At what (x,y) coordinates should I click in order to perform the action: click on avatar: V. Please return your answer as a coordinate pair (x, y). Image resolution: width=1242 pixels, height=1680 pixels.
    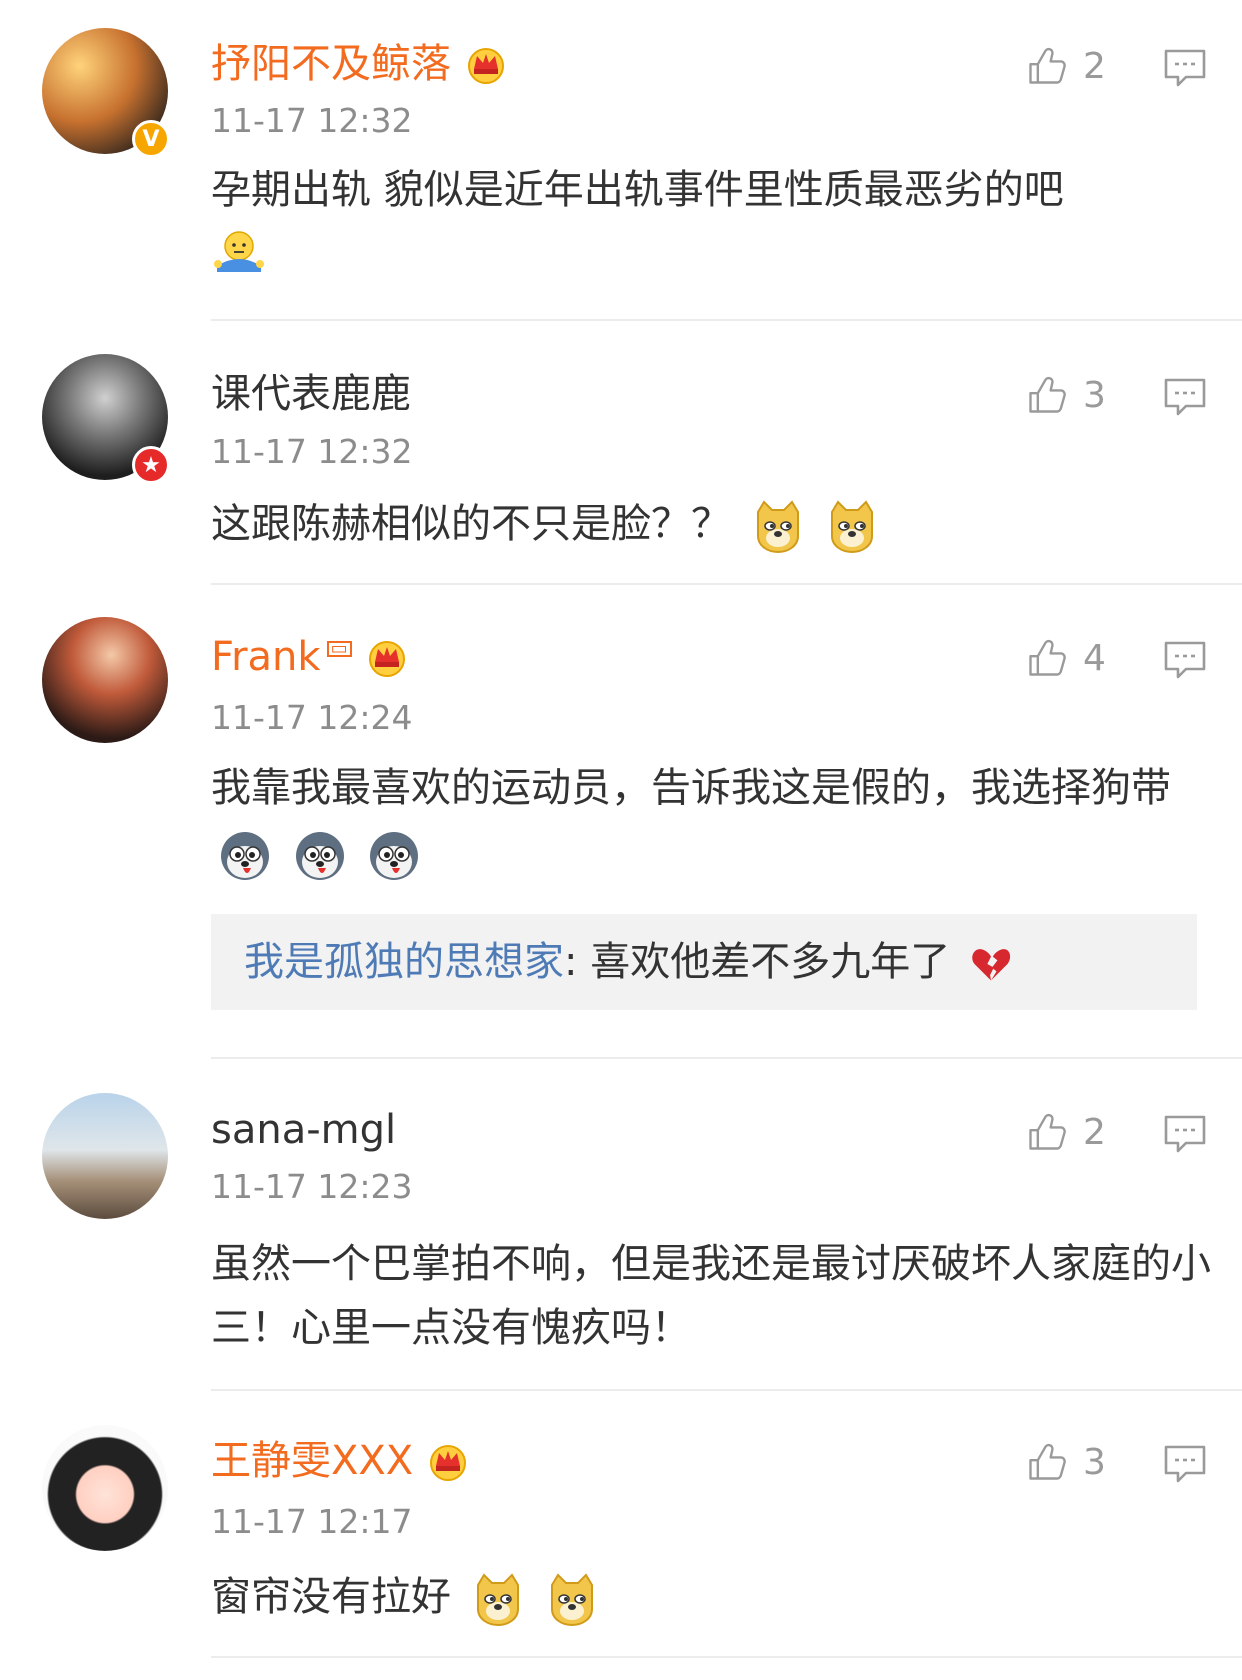
    Looking at the image, I should click on (106, 93).